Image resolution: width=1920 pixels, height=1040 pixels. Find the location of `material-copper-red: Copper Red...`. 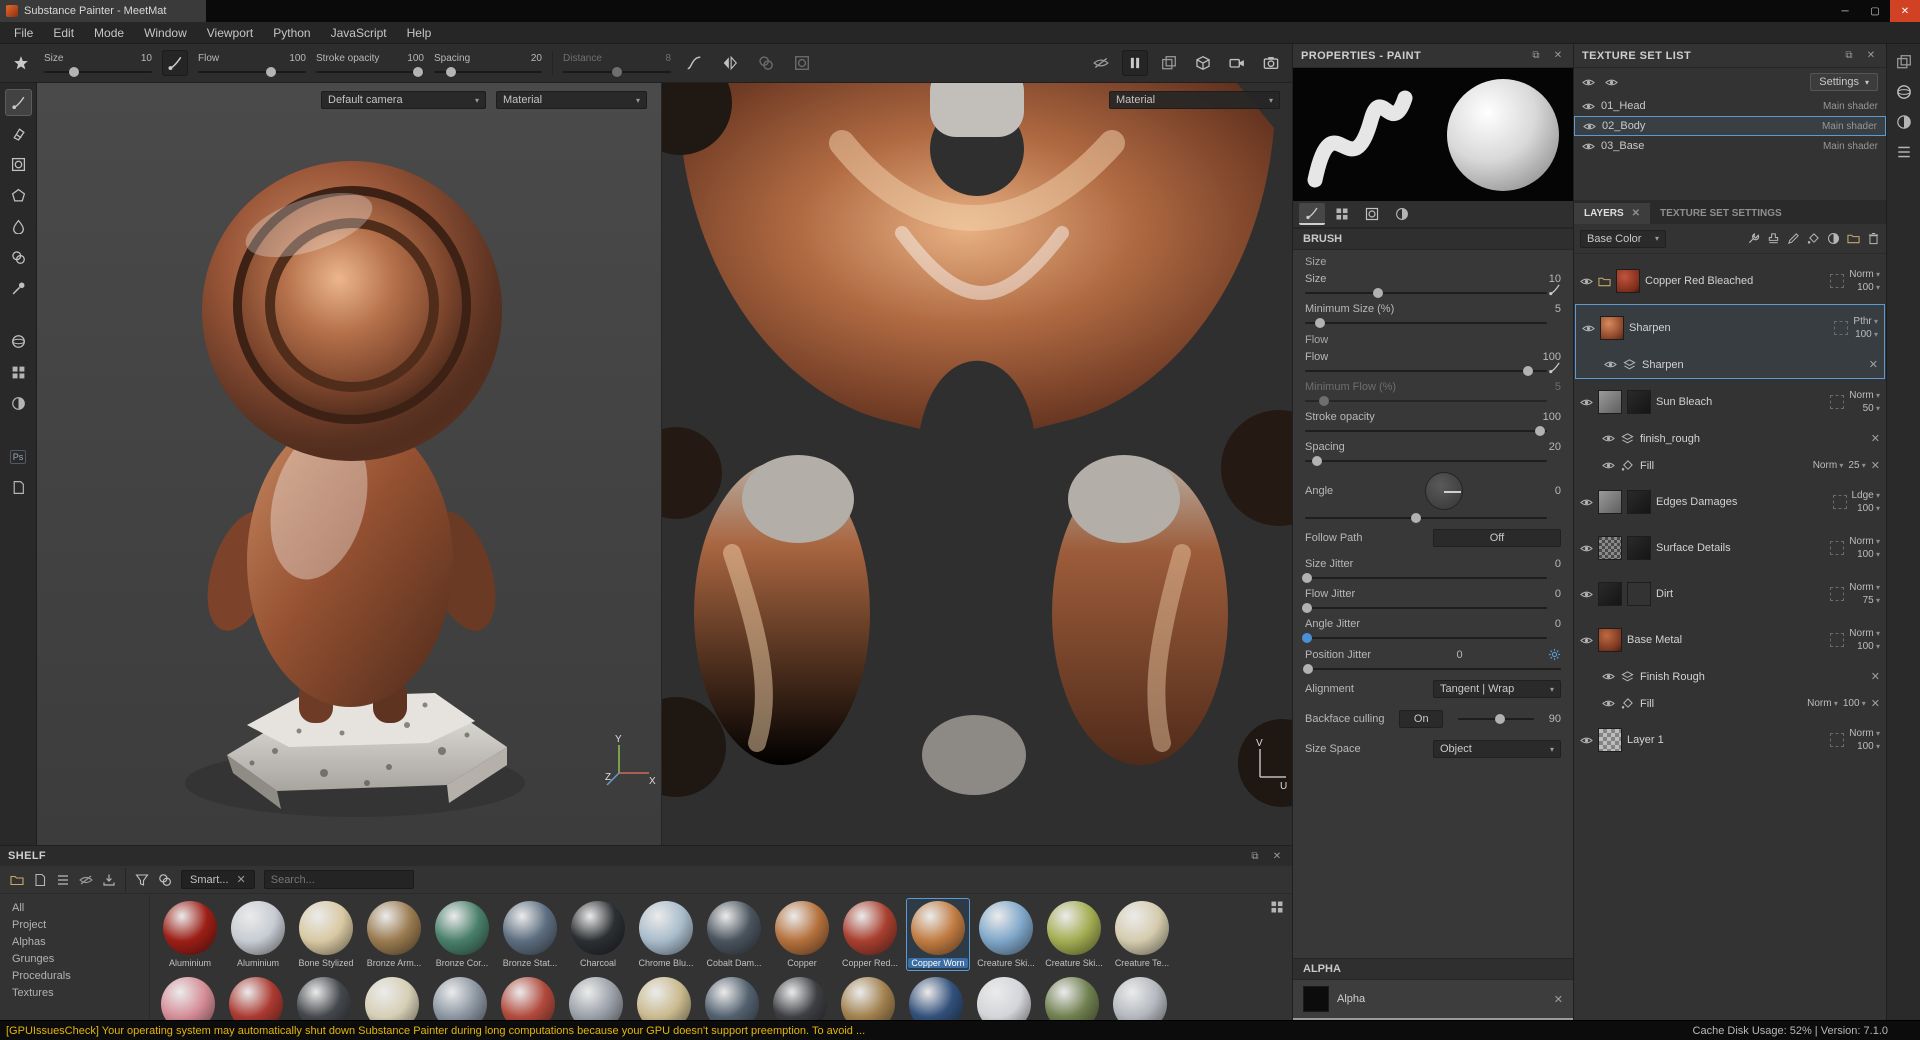

material-copper-red: Copper Red... is located at coordinates (870, 934).